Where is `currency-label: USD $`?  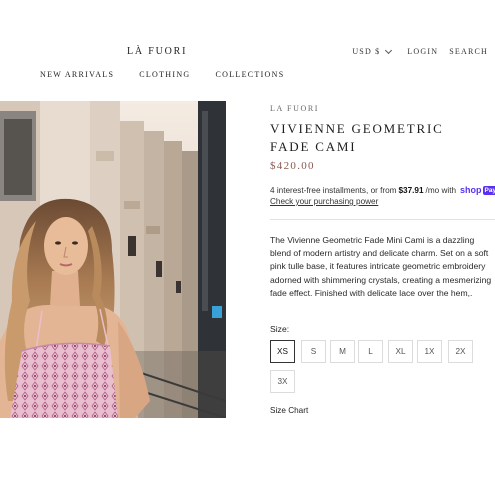
currency-label: USD $ is located at coordinates (366, 51).